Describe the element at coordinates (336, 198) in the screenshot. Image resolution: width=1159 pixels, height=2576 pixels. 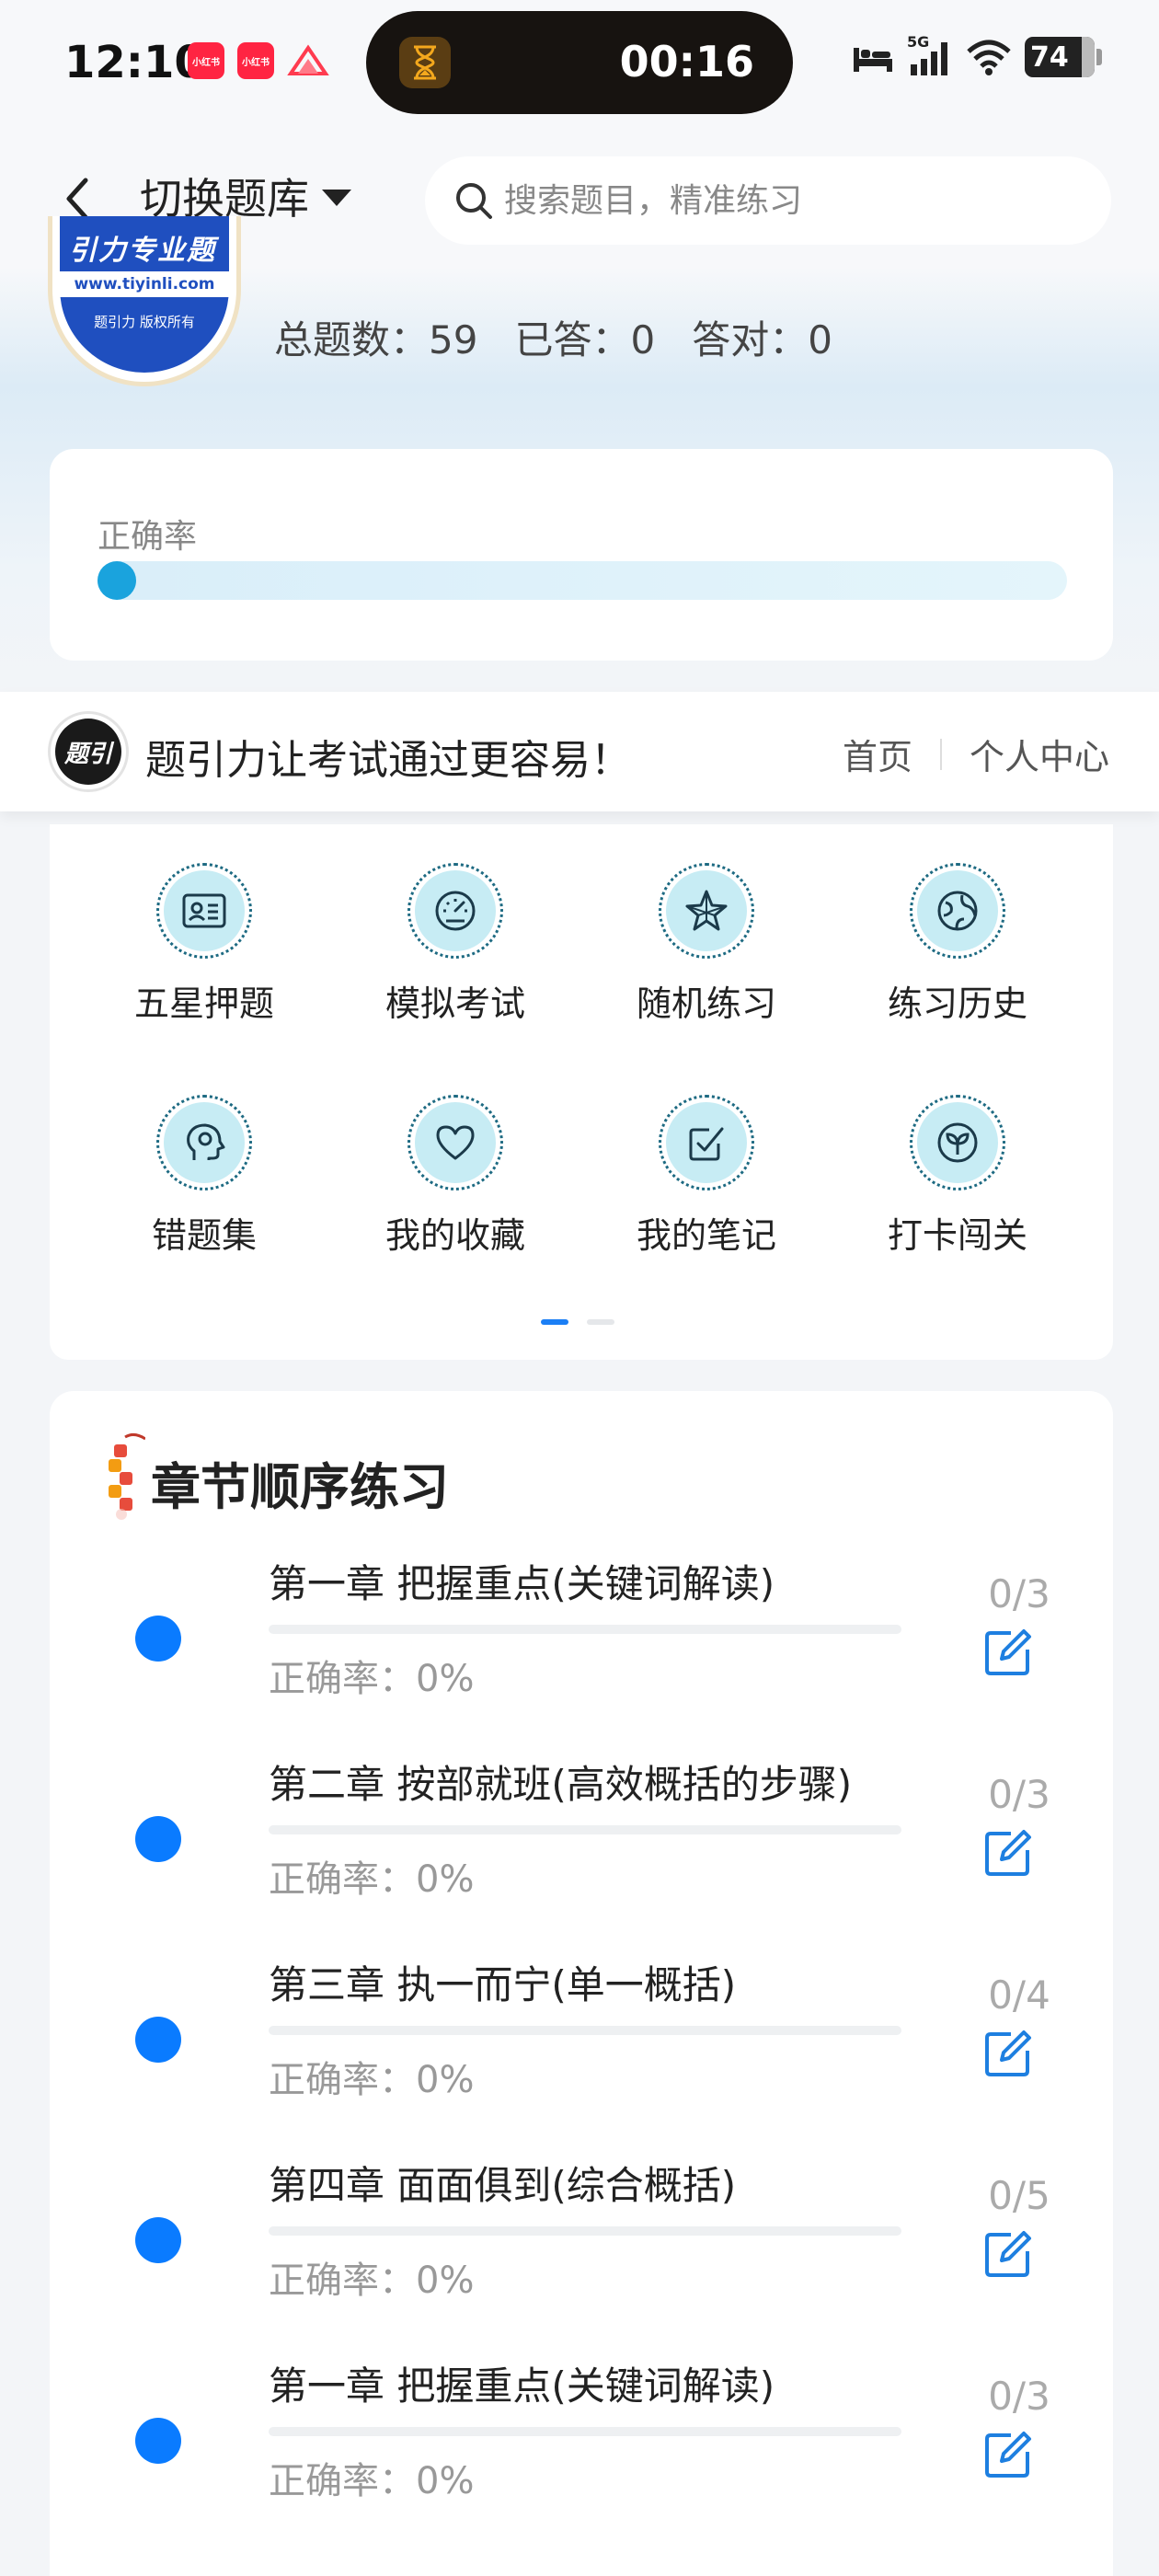
I see `caret-down-icon` at that location.